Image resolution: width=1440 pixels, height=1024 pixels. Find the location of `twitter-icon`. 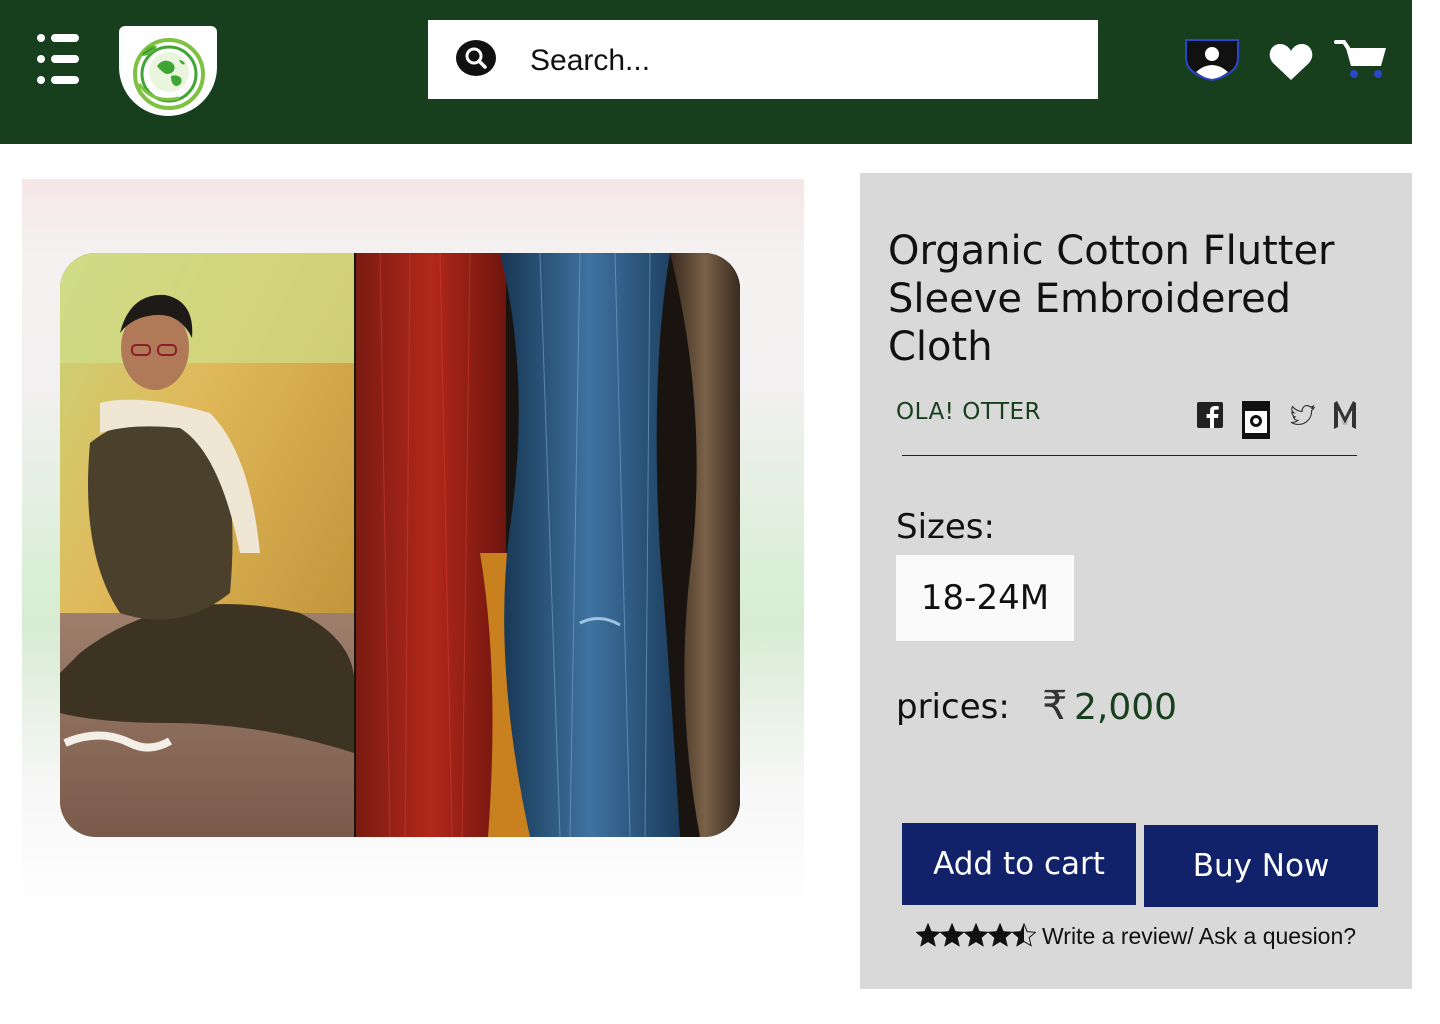

twitter-icon is located at coordinates (1303, 415).